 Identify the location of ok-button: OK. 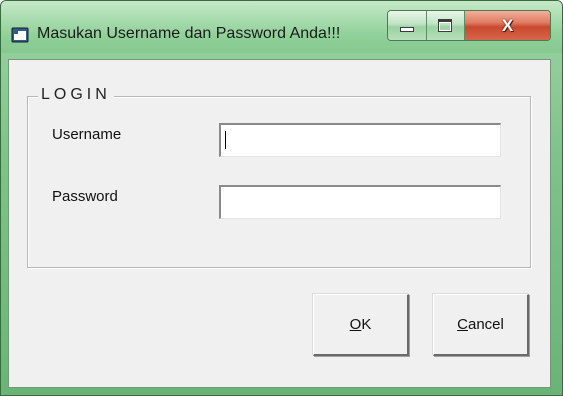
(361, 325).